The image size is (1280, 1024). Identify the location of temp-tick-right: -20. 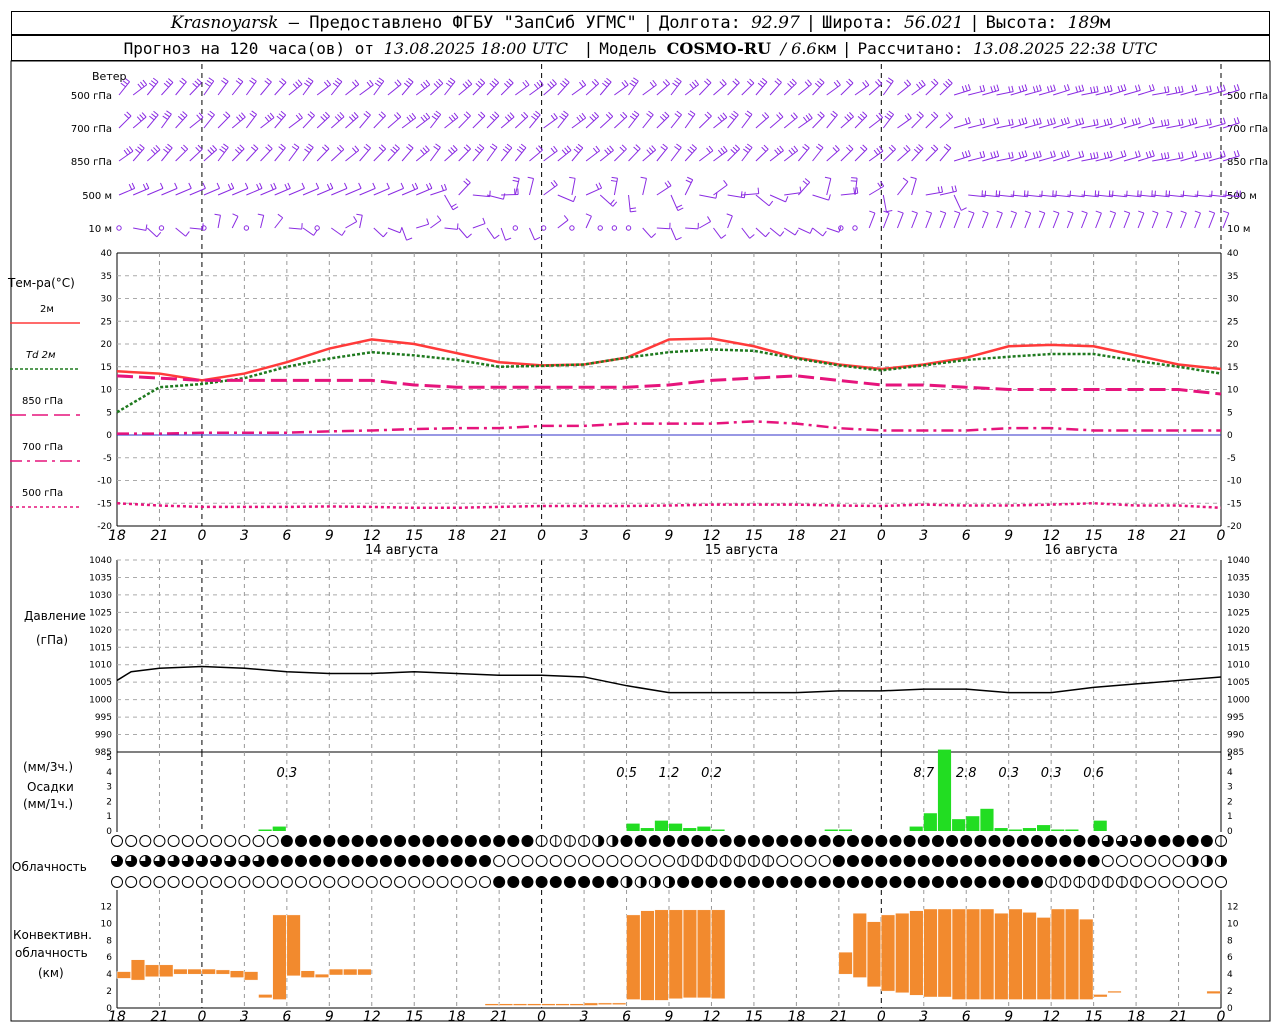
(1234, 527).